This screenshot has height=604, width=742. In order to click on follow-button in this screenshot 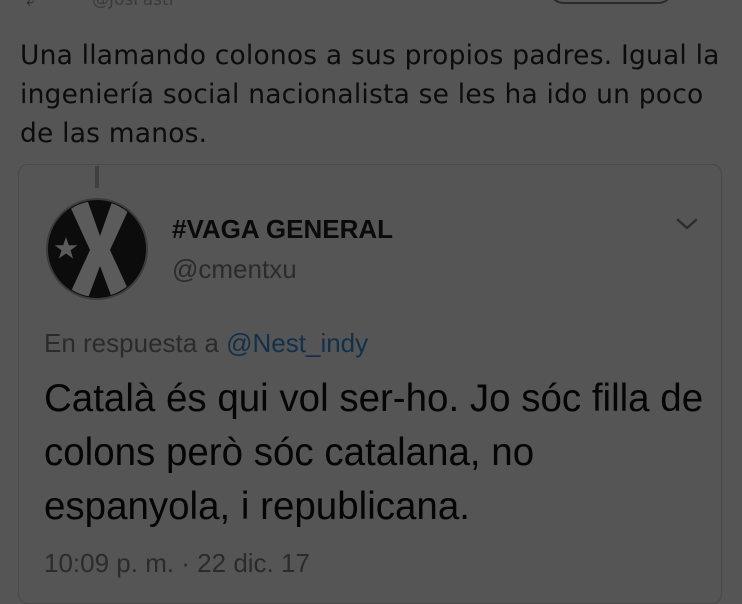, I will do `click(611, 2)`.